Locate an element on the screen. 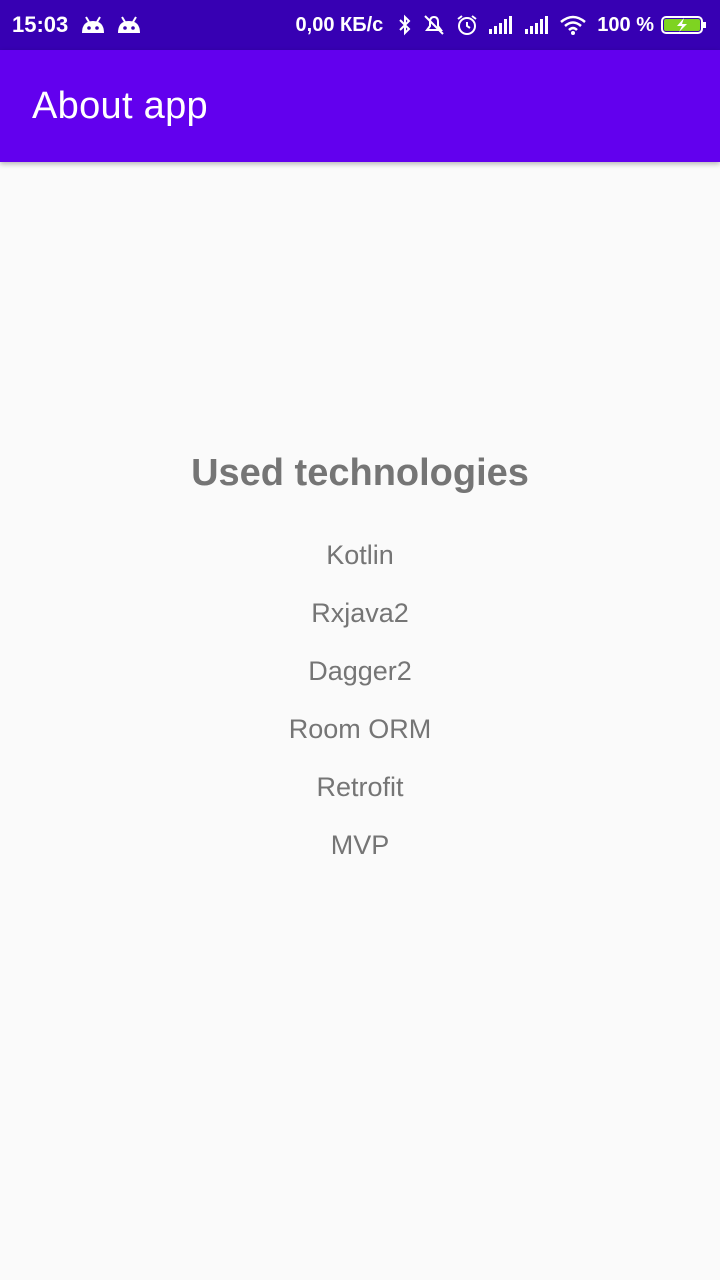 The height and width of the screenshot is (1280, 720). wifi-icon is located at coordinates (573, 25).